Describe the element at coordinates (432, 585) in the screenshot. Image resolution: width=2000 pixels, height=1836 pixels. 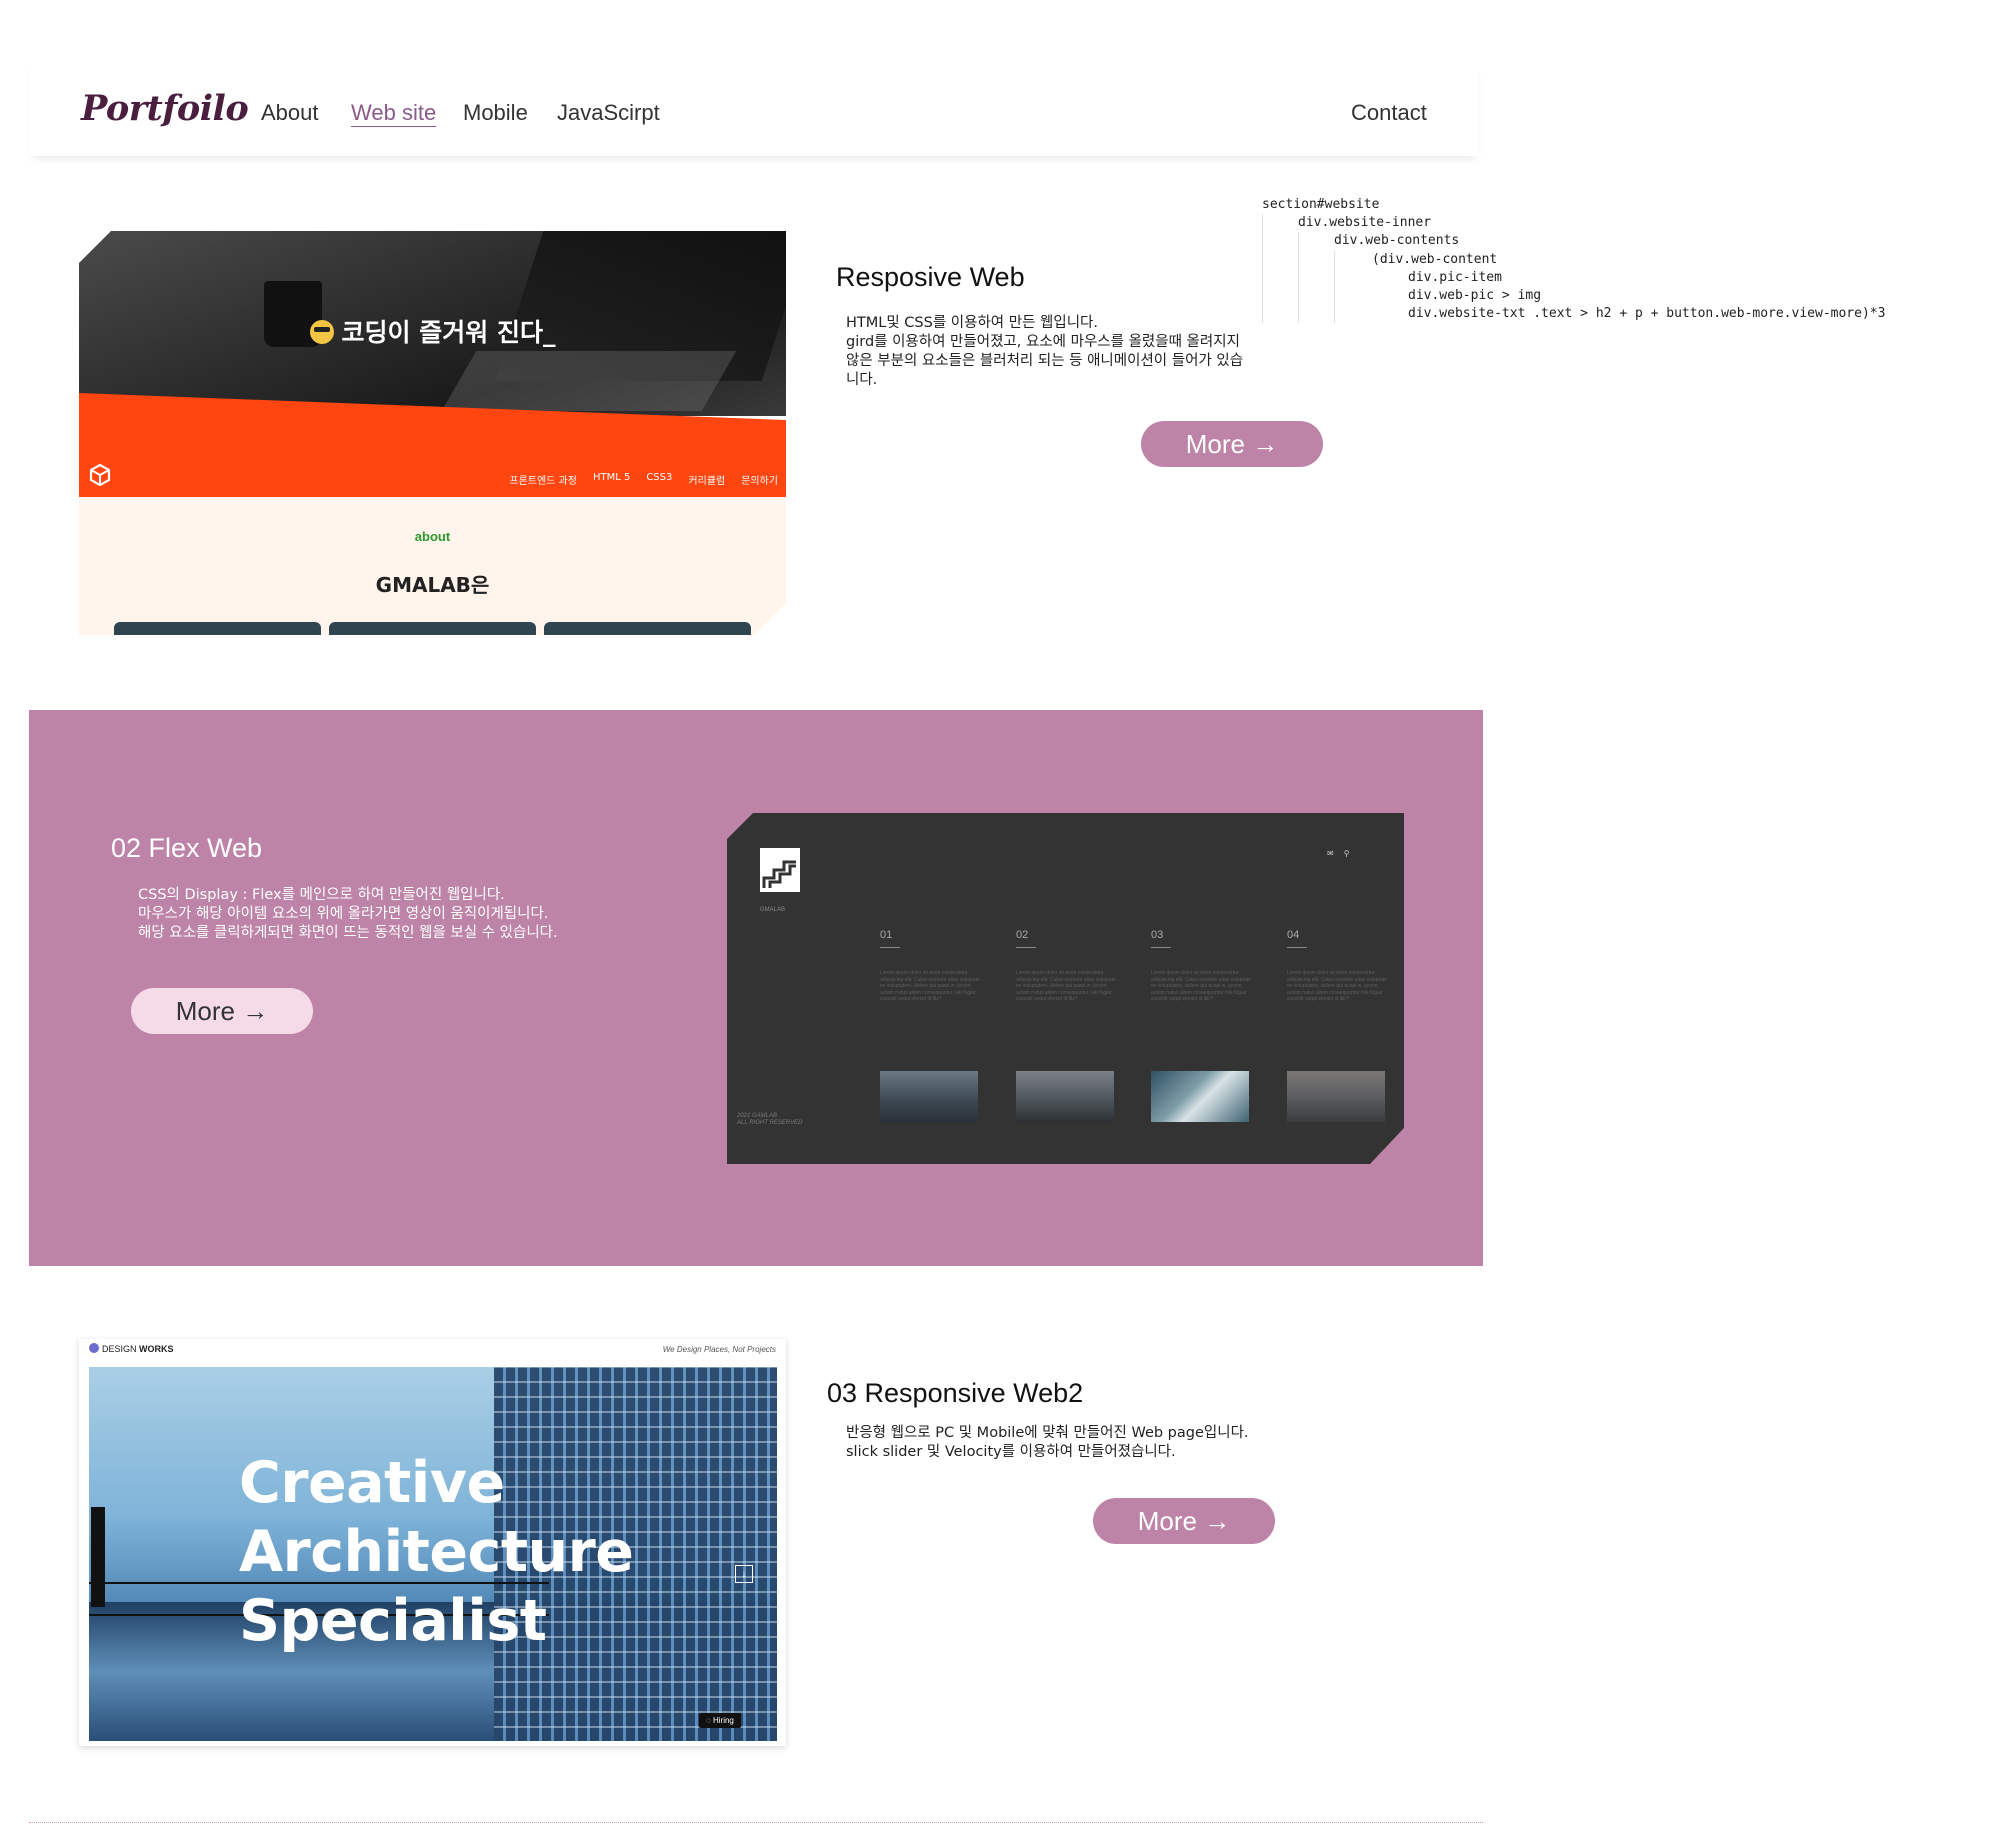
I see `preview-section-title: GMALAB은` at that location.